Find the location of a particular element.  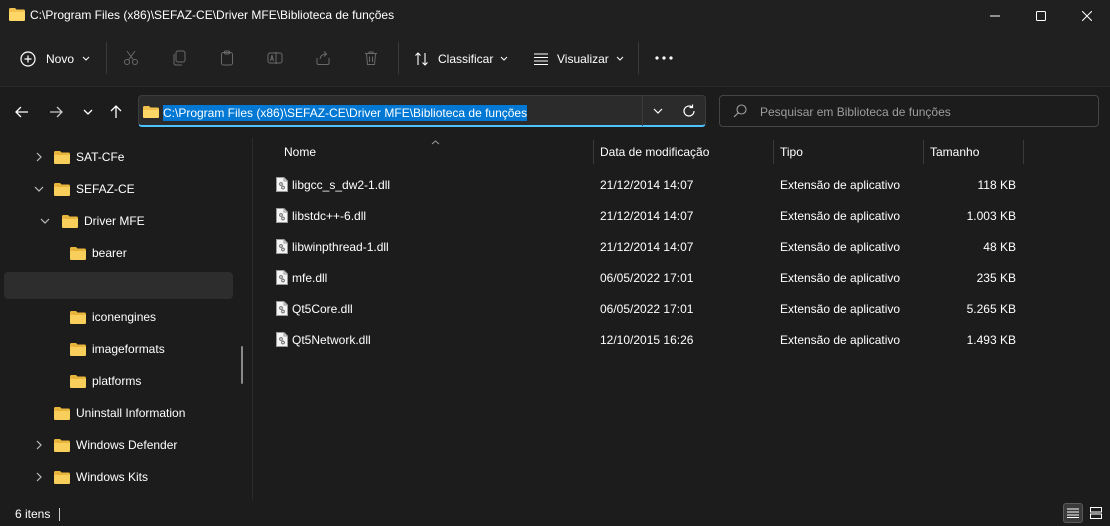

search-placeholder: Pesquisar em Biblioteca de funções is located at coordinates (855, 112).